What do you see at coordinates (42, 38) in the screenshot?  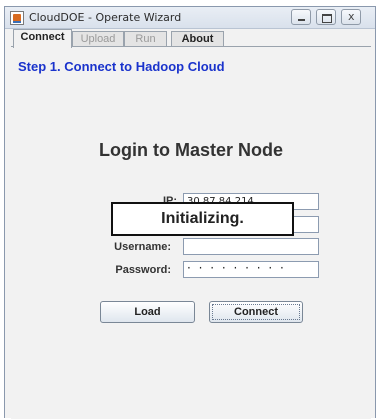 I see `tab-connect: Connect` at bounding box center [42, 38].